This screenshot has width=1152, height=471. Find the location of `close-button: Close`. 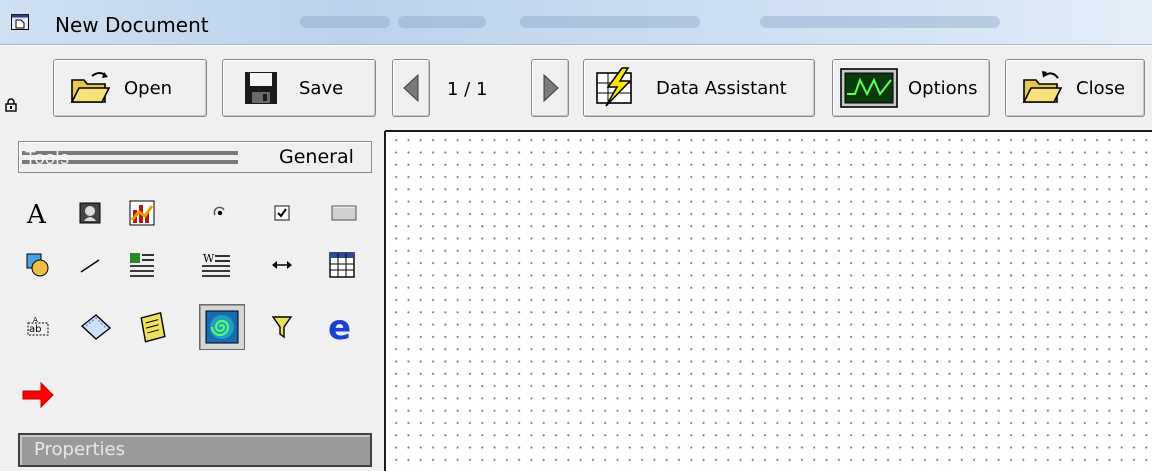

close-button: Close is located at coordinates (1075, 88).